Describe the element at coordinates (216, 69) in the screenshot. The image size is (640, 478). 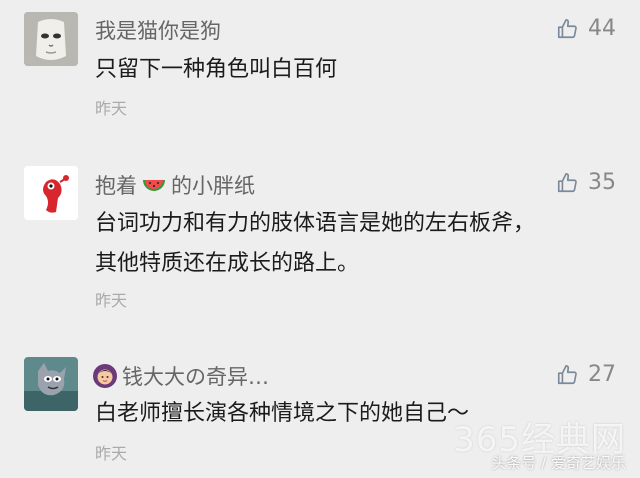
I see `comment-text: 只留下一种角色叫白百何` at that location.